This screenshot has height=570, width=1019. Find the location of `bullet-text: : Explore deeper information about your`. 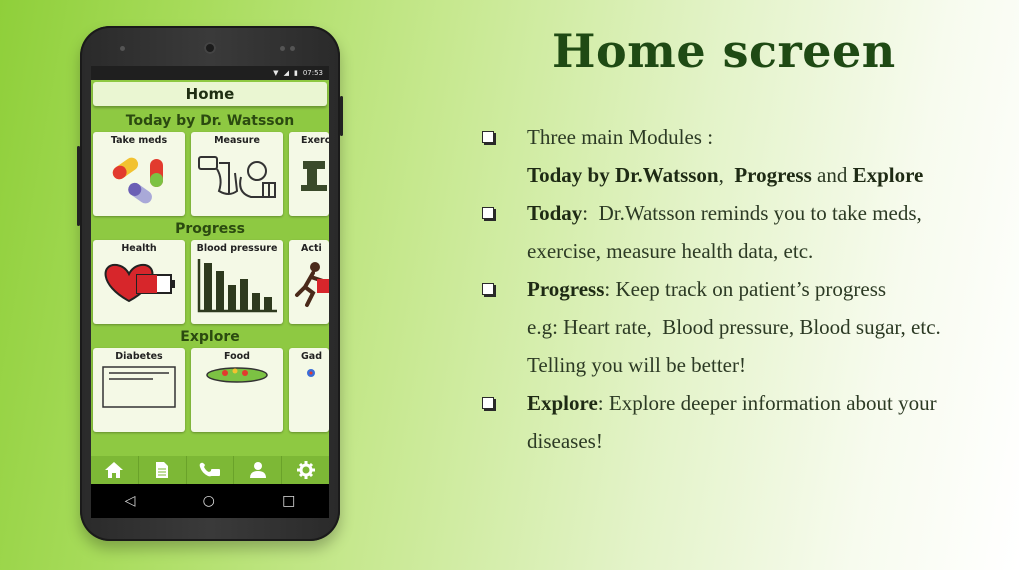

bullet-text: : Explore deeper information about your is located at coordinates (767, 403).